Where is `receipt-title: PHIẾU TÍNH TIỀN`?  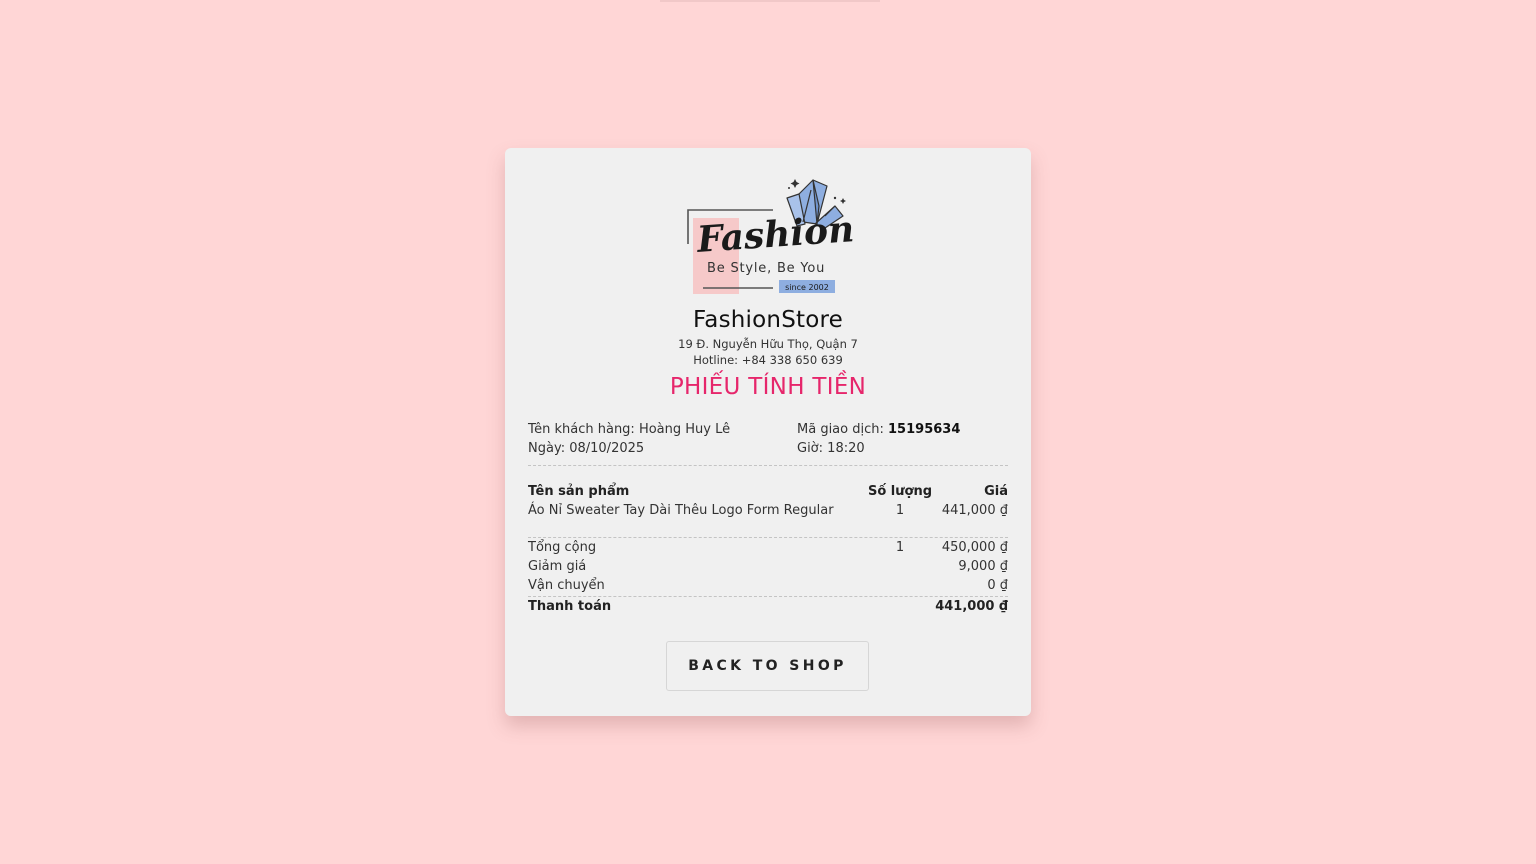 receipt-title: PHIẾU TÍNH TIỀN is located at coordinates (768, 387).